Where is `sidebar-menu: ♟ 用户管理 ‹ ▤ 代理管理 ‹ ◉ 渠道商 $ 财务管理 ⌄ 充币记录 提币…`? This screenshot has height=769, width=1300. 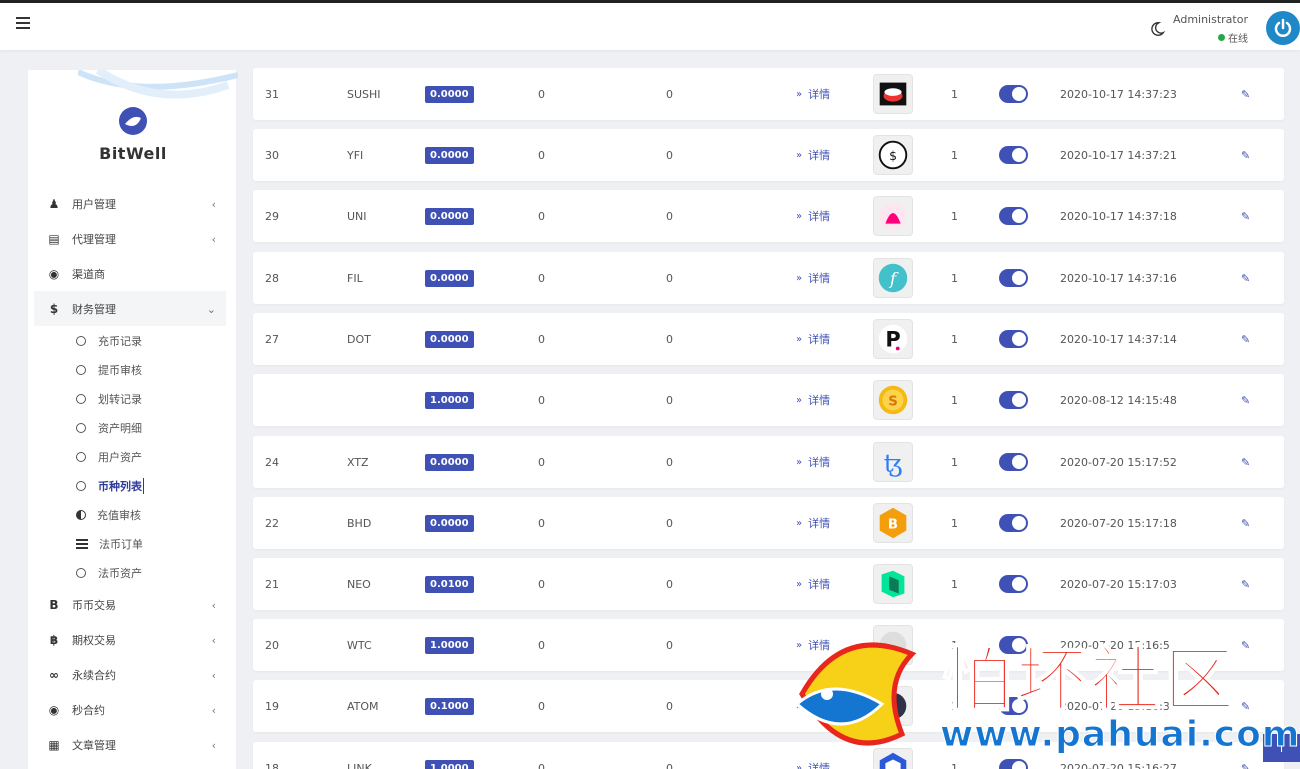
sidebar-menu: ♟ 用户管理 ‹ ▤ 代理管理 ‹ ◉ 渠道商 $ 财务管理 ⌄ 充币记录 提币… is located at coordinates (130, 474).